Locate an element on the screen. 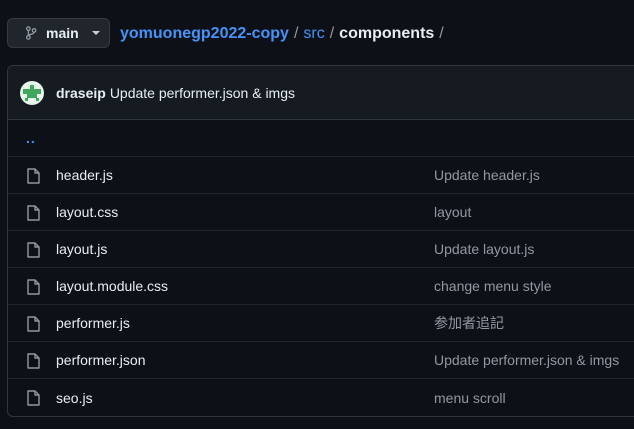  branch-select-button: main is located at coordinates (58, 33).